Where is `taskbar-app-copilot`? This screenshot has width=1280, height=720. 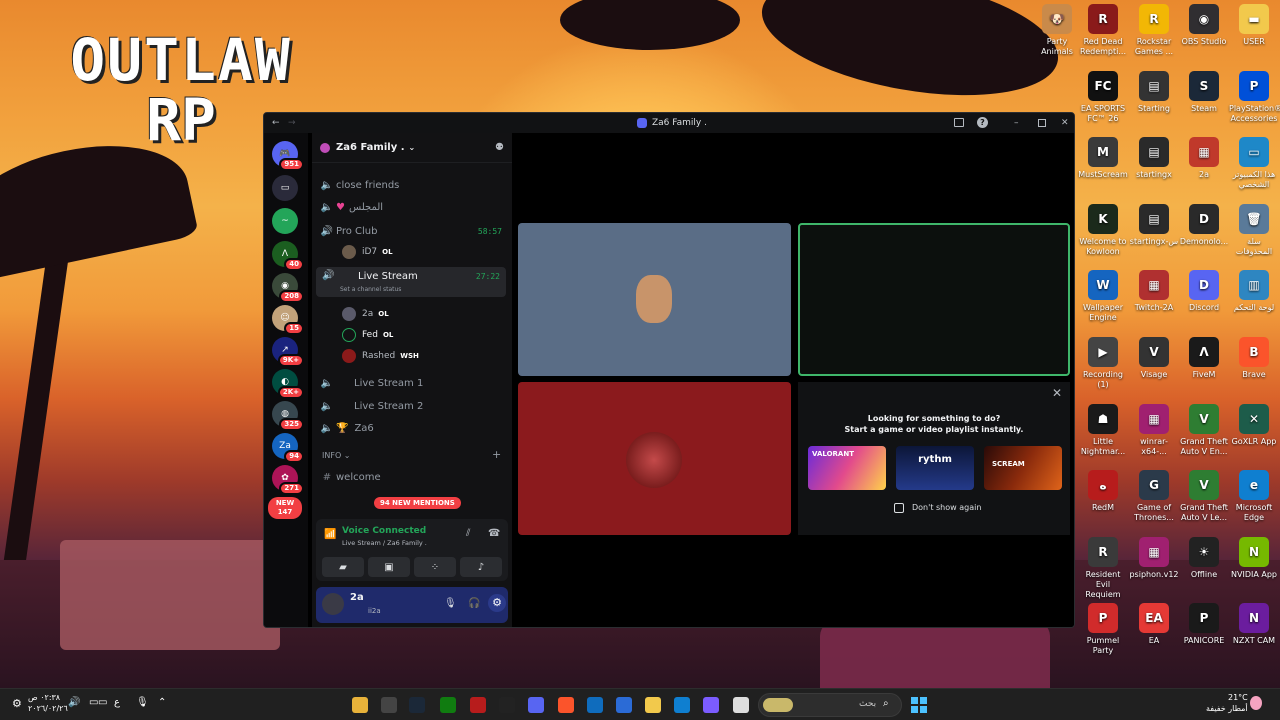 taskbar-app-copilot is located at coordinates (711, 705).